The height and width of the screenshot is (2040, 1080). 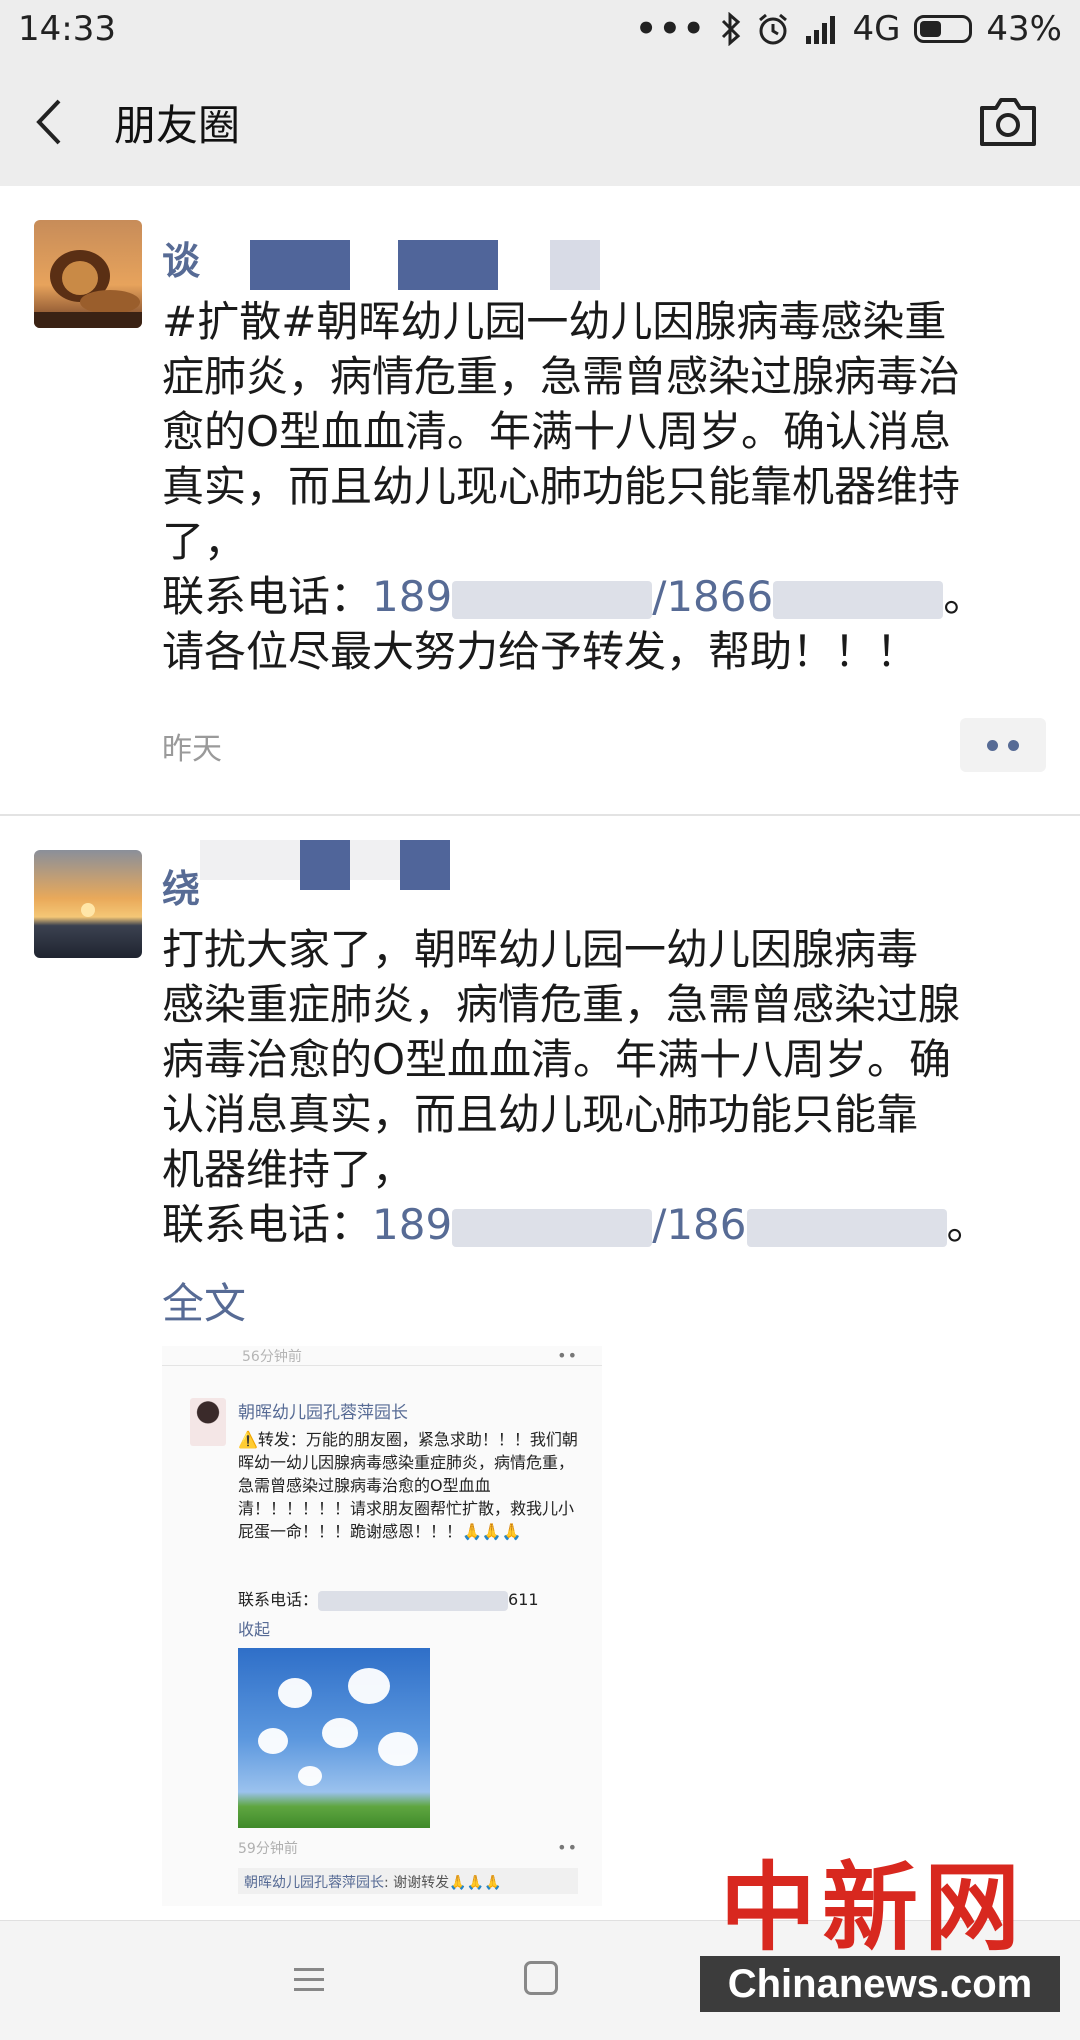 What do you see at coordinates (821, 30) in the screenshot?
I see `signal-icon` at bounding box center [821, 30].